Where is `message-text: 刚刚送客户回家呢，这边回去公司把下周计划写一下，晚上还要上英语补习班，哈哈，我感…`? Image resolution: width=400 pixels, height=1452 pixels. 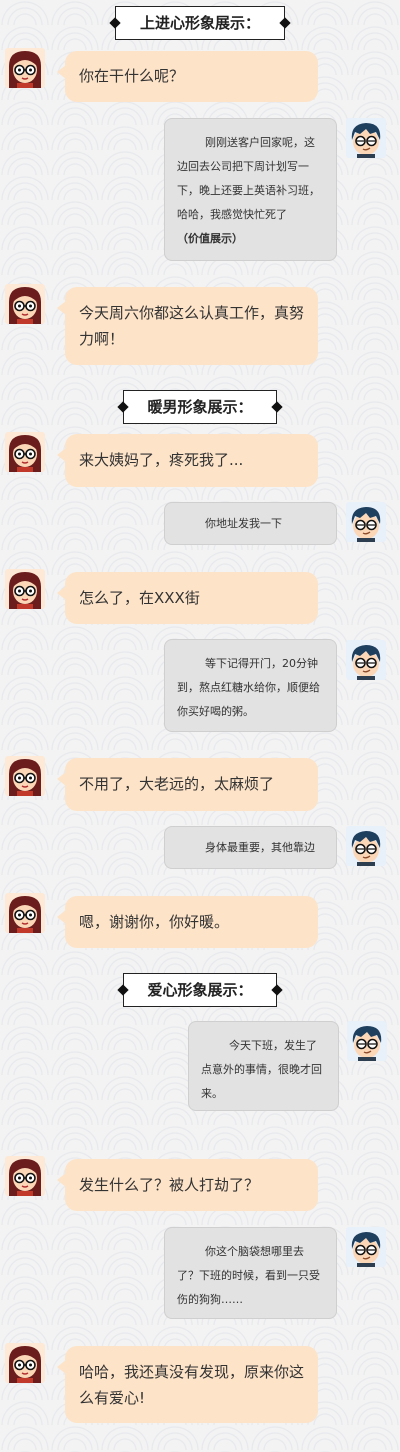 message-text: 刚刚送客户回家呢，这边回去公司把下周计划写一下，晚上还要上英语补习班，哈哈，我感… is located at coordinates (248, 178).